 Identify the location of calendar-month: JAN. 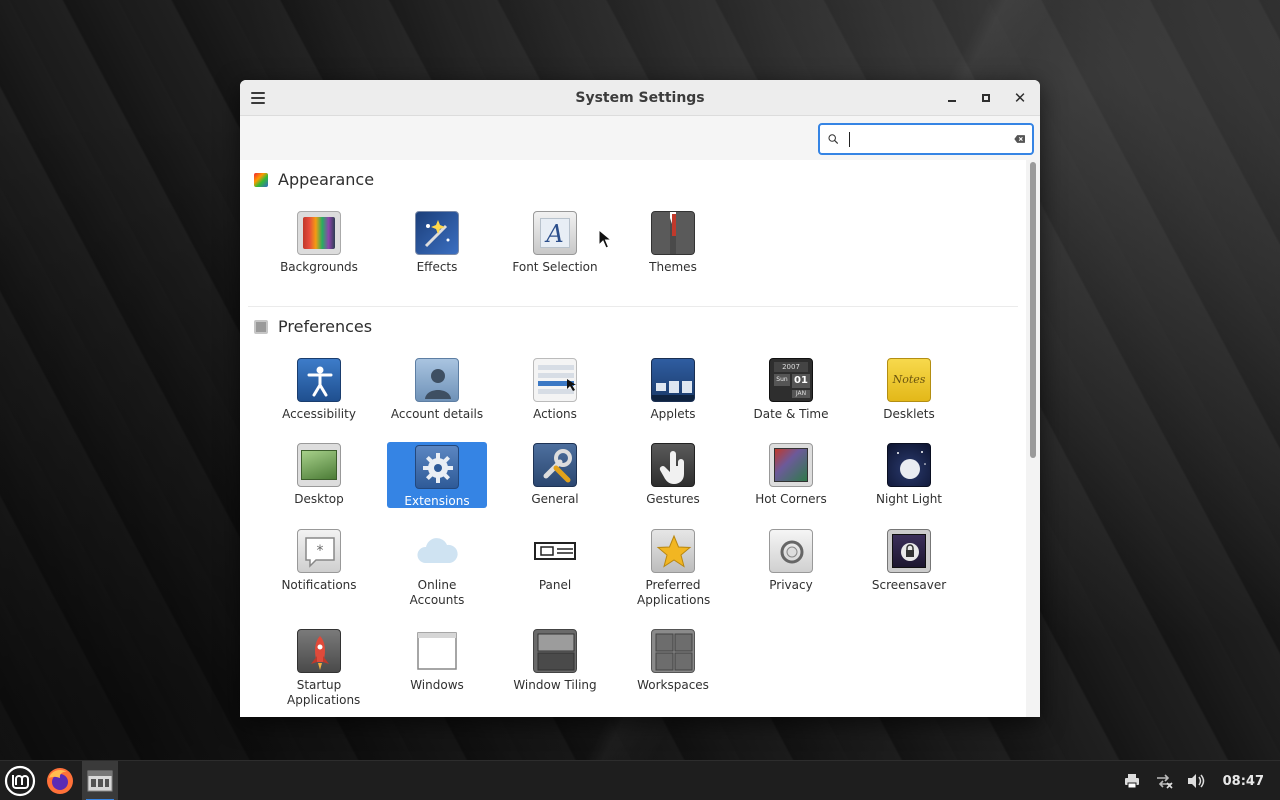
(801, 394).